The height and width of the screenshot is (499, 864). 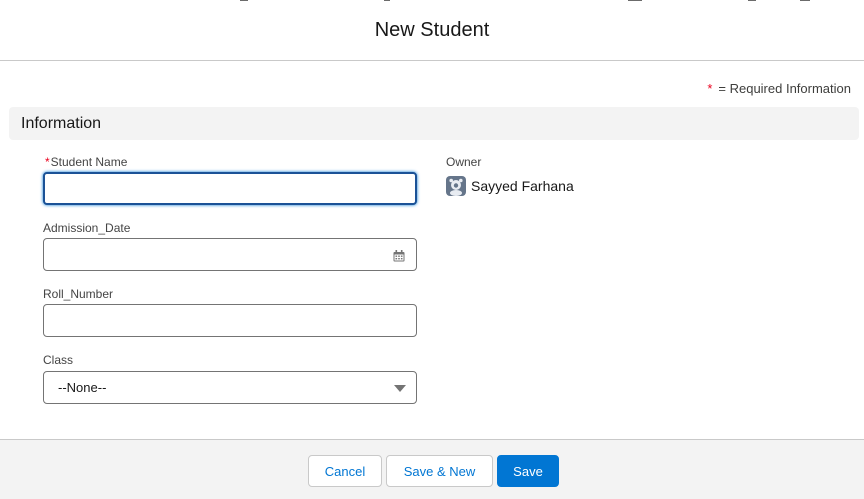 What do you see at coordinates (230, 387) in the screenshot?
I see `class-select: --None--` at bounding box center [230, 387].